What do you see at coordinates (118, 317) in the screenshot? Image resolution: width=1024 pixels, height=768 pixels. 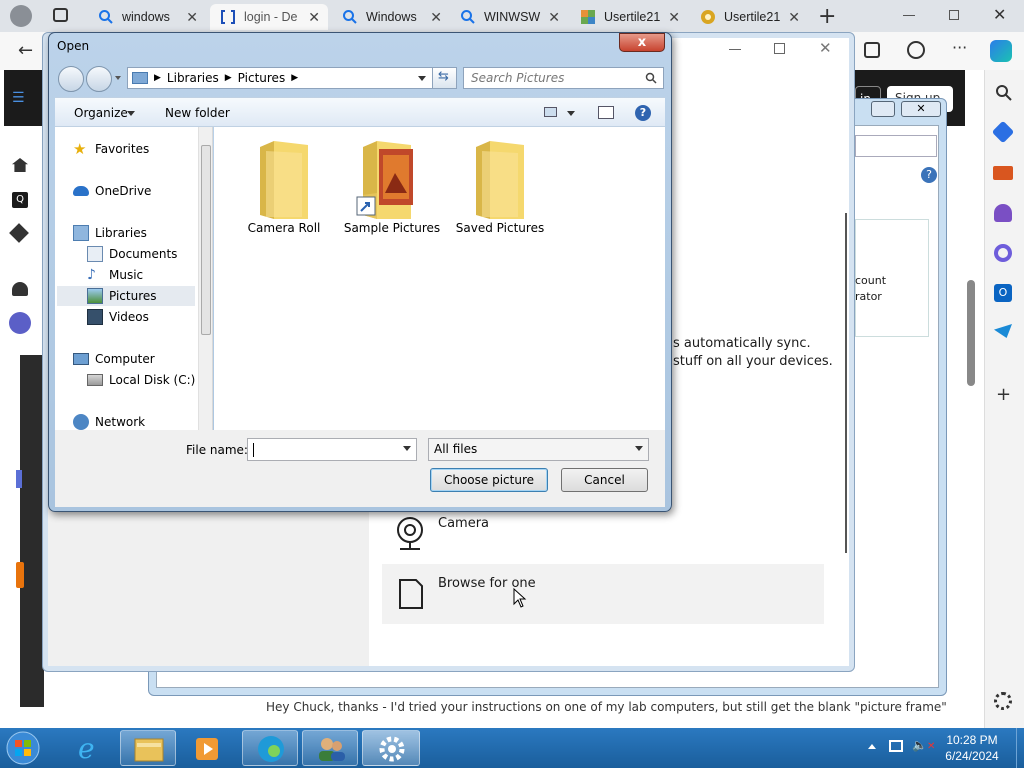 I see `nav-videos: Videos` at bounding box center [118, 317].